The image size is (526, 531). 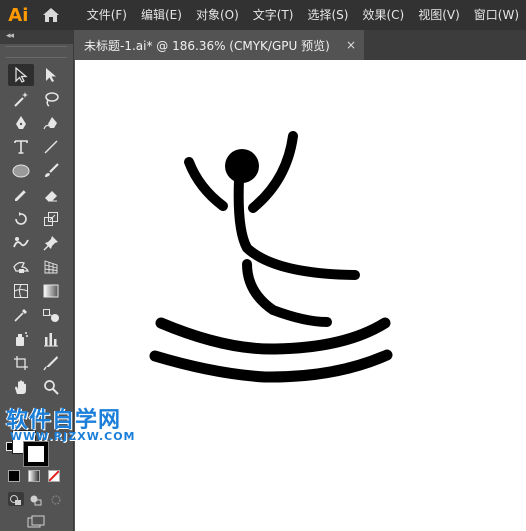 I want to click on shaper-pencil-icon, so click(x=21, y=195).